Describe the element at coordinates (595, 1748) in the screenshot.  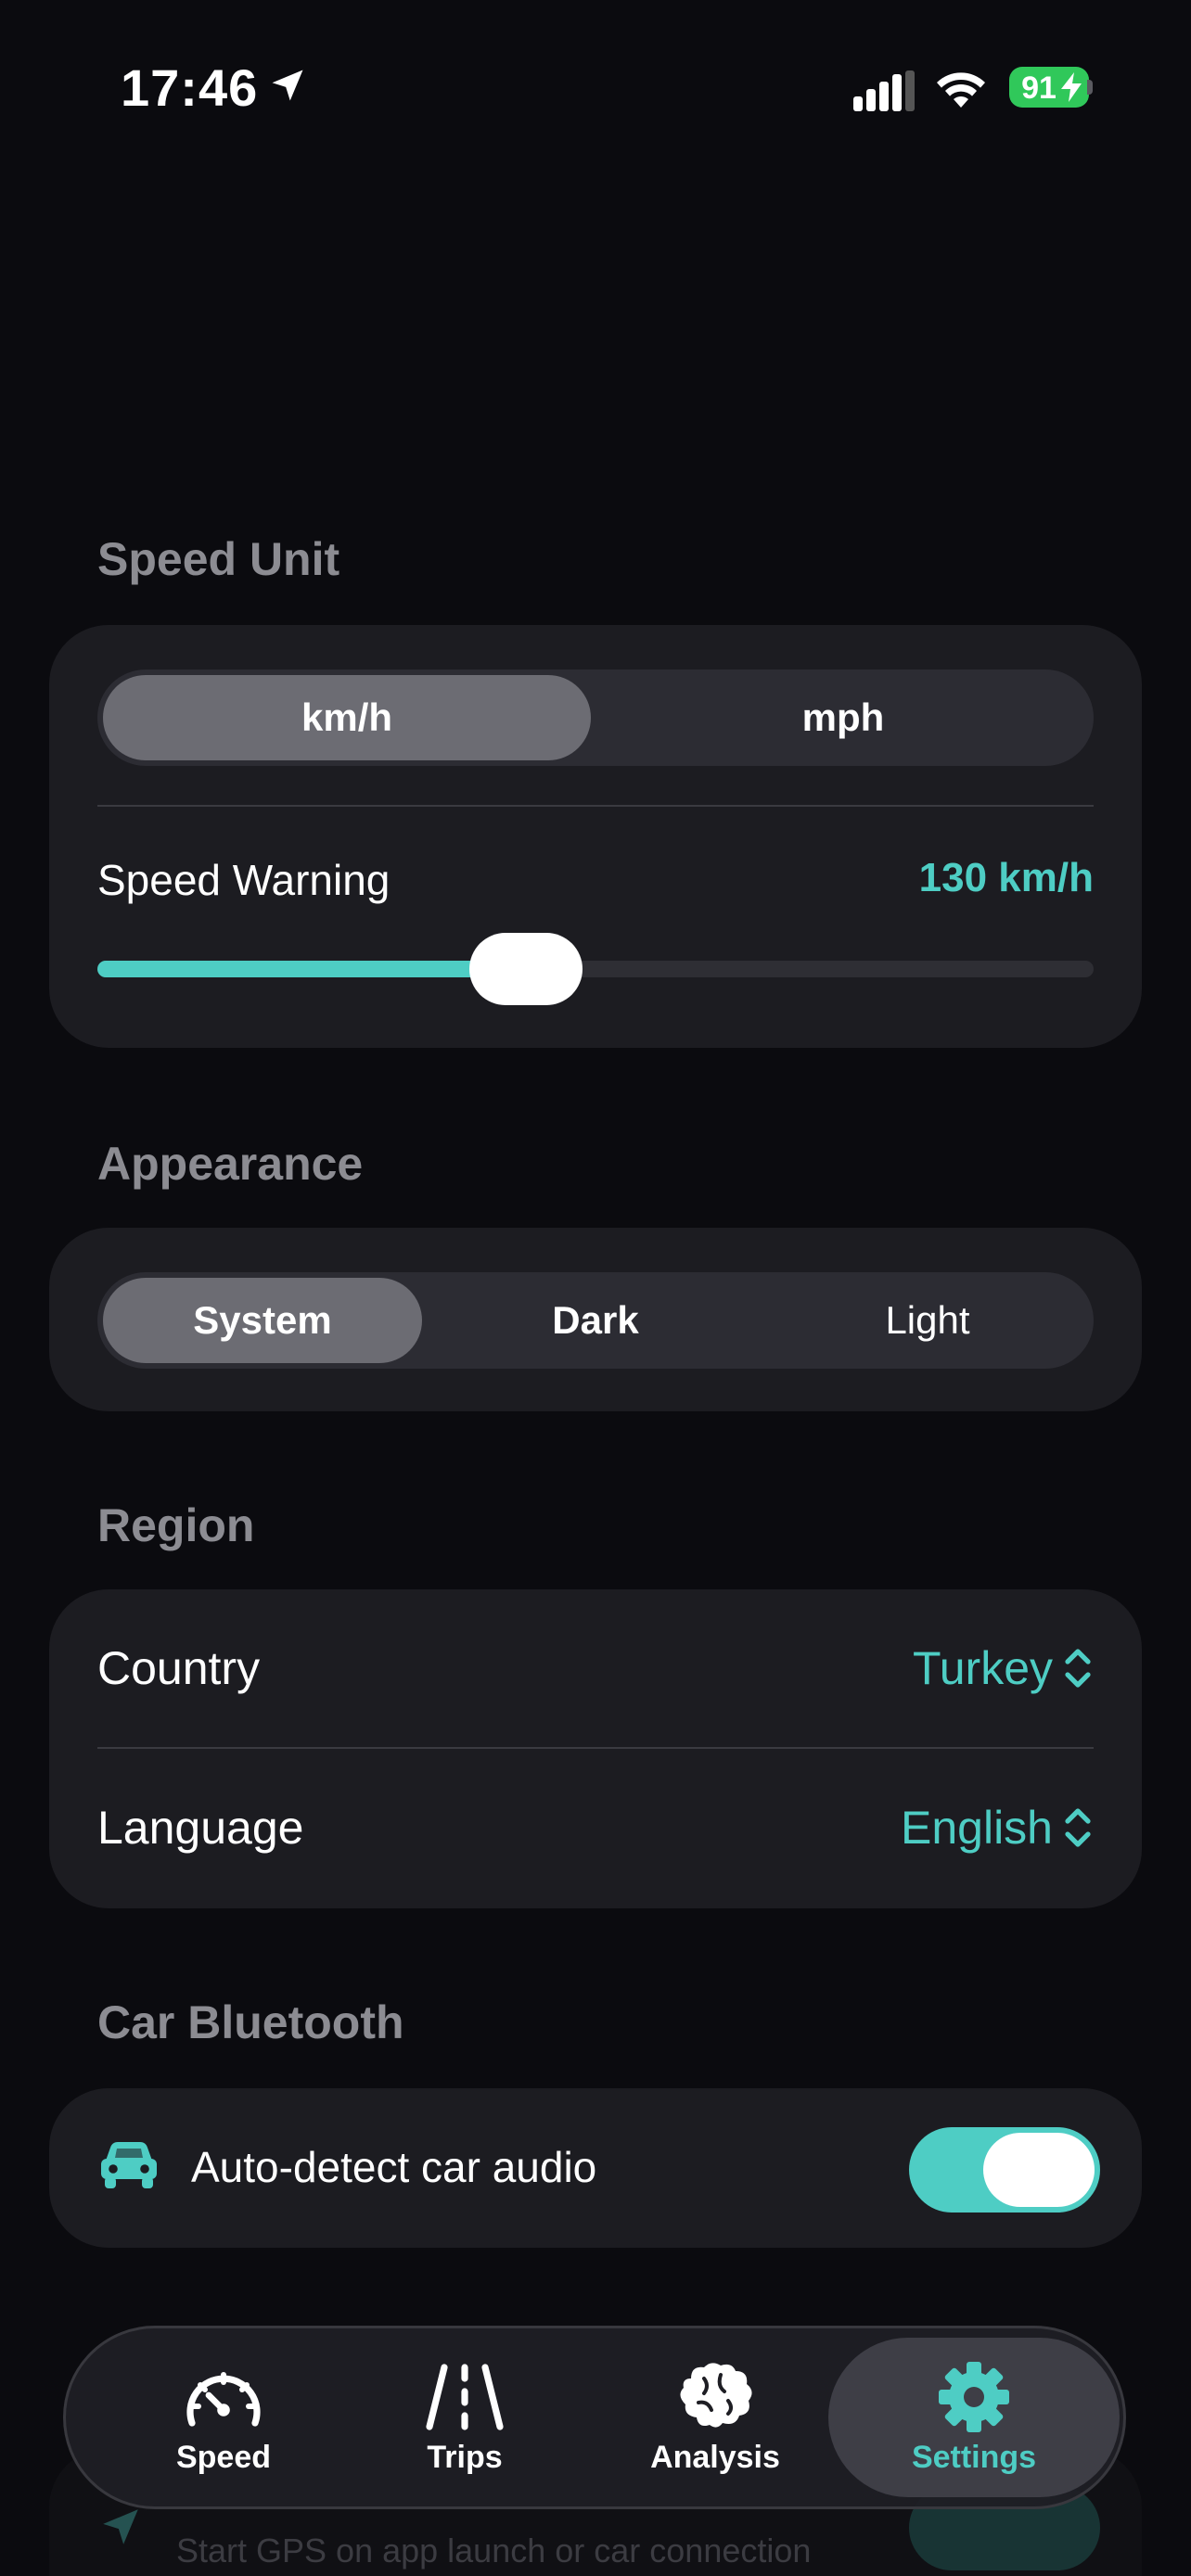
I see `region-card: Country Turkey Language English` at that location.